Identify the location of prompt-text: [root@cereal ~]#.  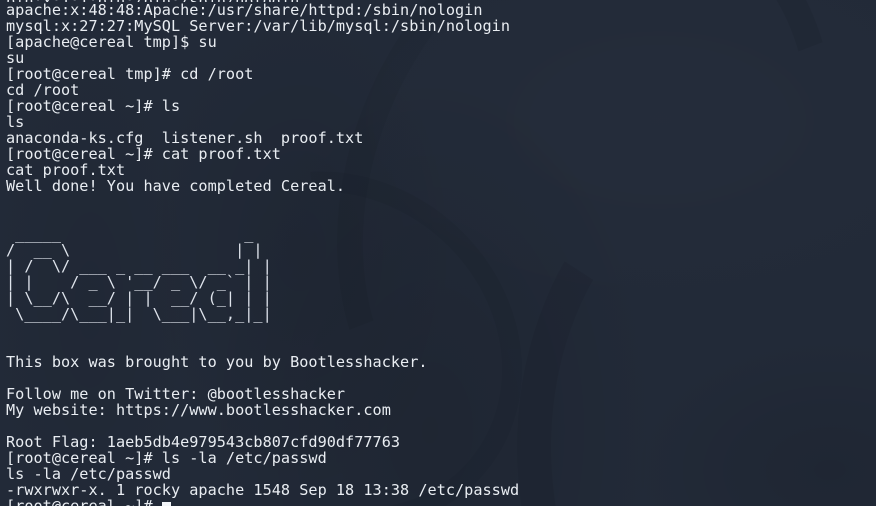
(84, 501).